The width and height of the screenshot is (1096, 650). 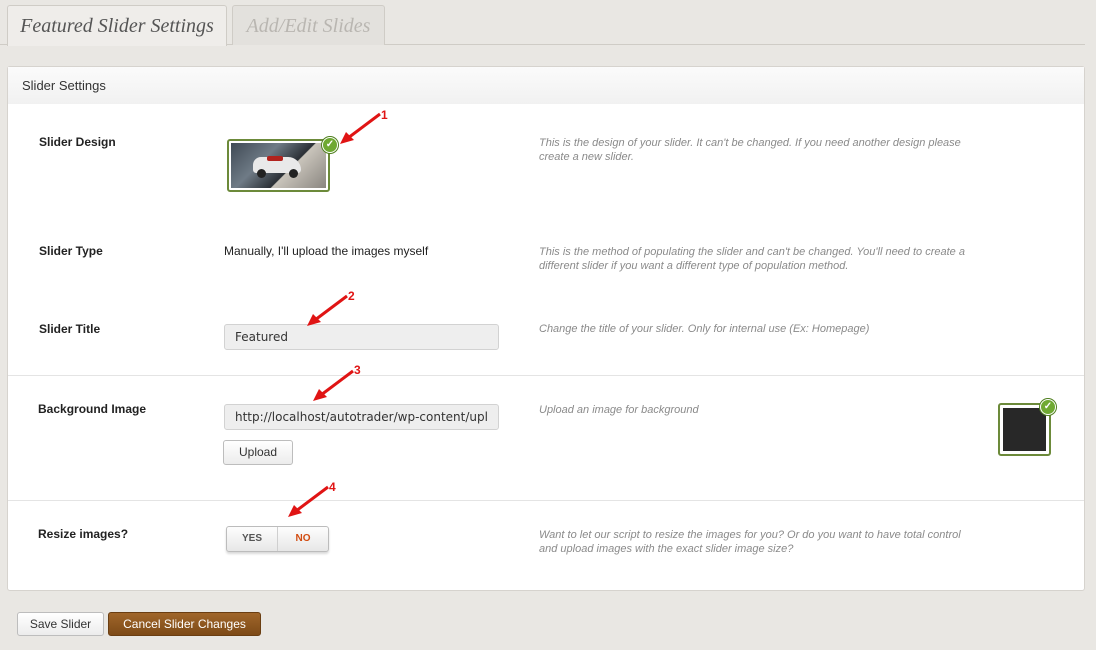 I want to click on panel-title: Slider Settings, so click(x=546, y=85).